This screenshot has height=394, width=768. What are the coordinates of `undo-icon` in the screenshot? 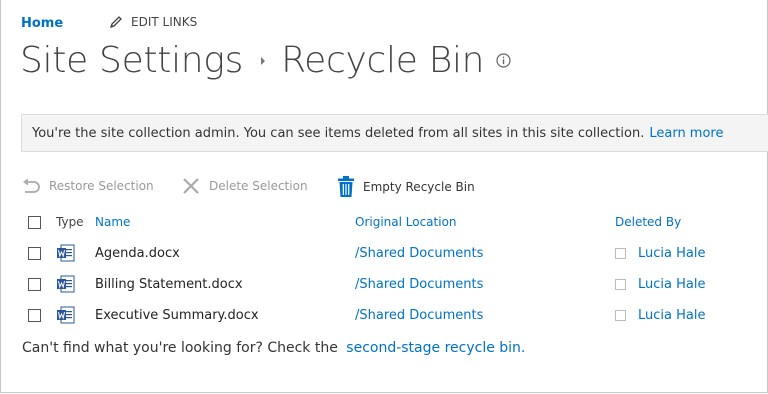 It's located at (31, 185).